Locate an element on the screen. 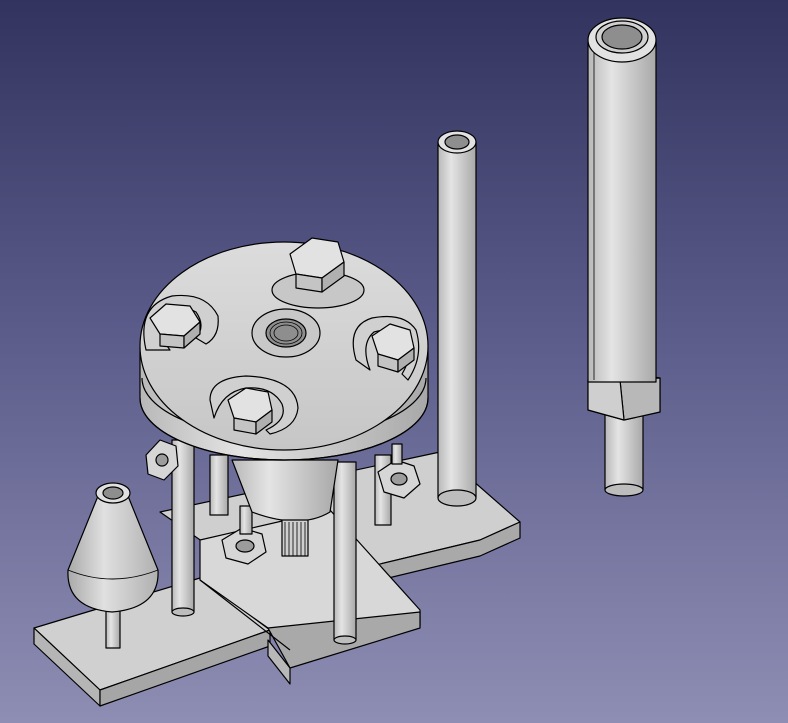 This screenshot has height=723, width=788. large-tube is located at coordinates (624, 257).